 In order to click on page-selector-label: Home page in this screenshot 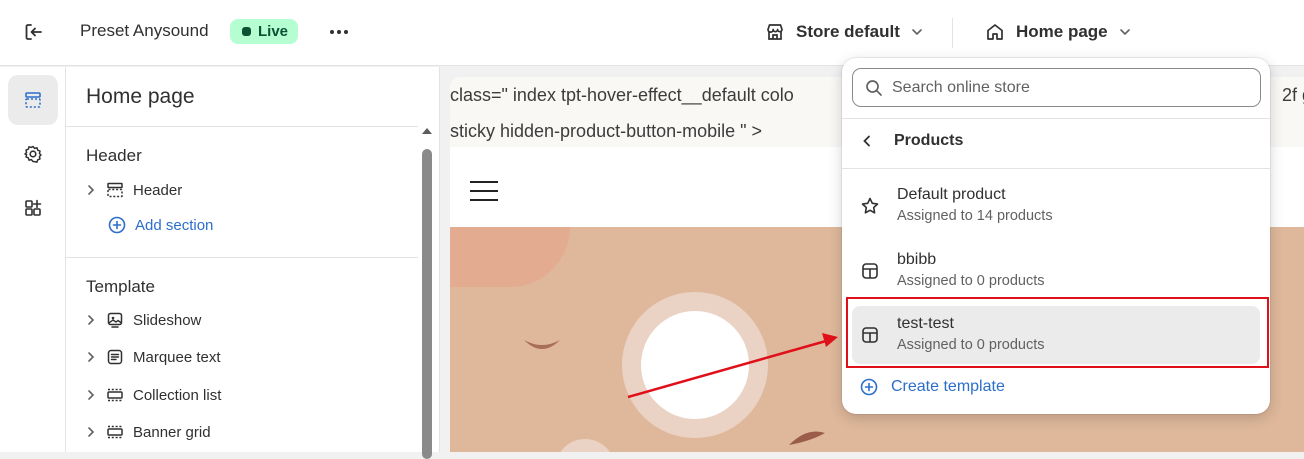, I will do `click(1062, 31)`.